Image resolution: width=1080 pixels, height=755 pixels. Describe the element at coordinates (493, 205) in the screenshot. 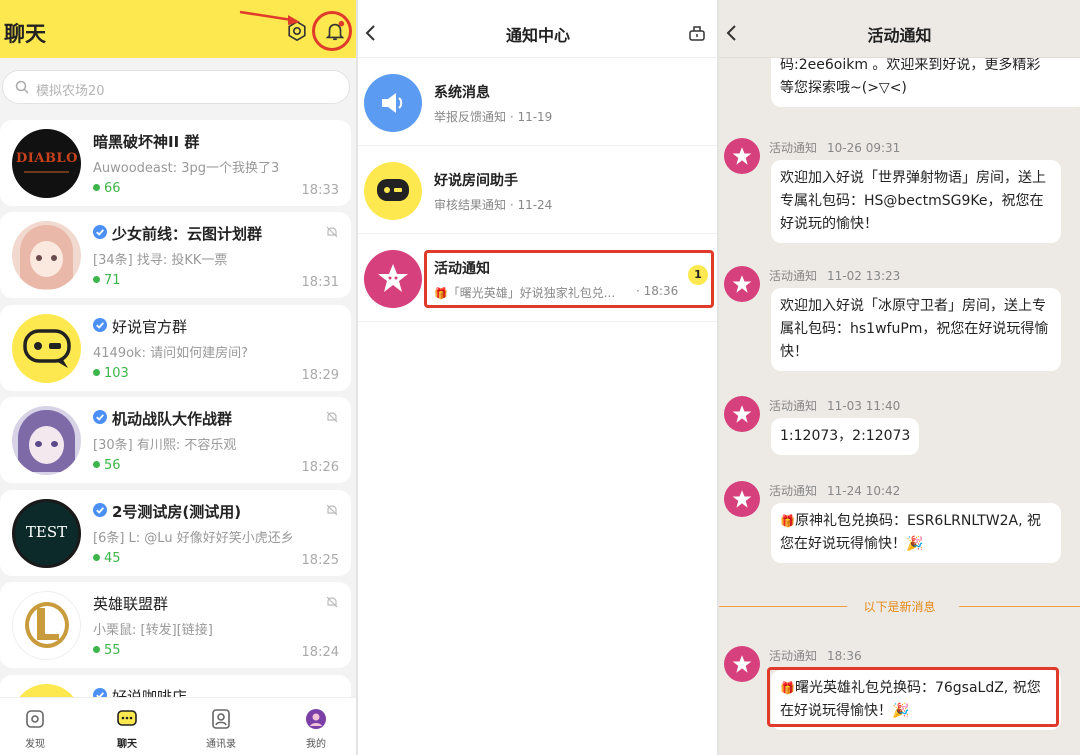

I see `notice-subtitle: 审核结果通知 · 11-24` at that location.